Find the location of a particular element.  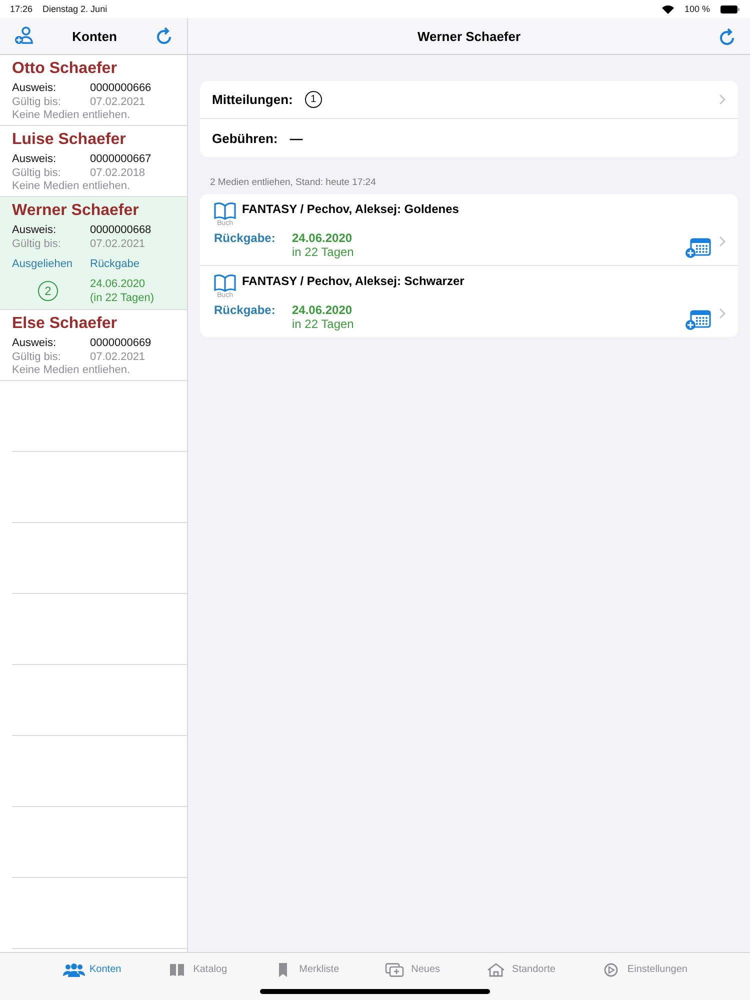

account-name: Werner Schaefer is located at coordinates (76, 211).